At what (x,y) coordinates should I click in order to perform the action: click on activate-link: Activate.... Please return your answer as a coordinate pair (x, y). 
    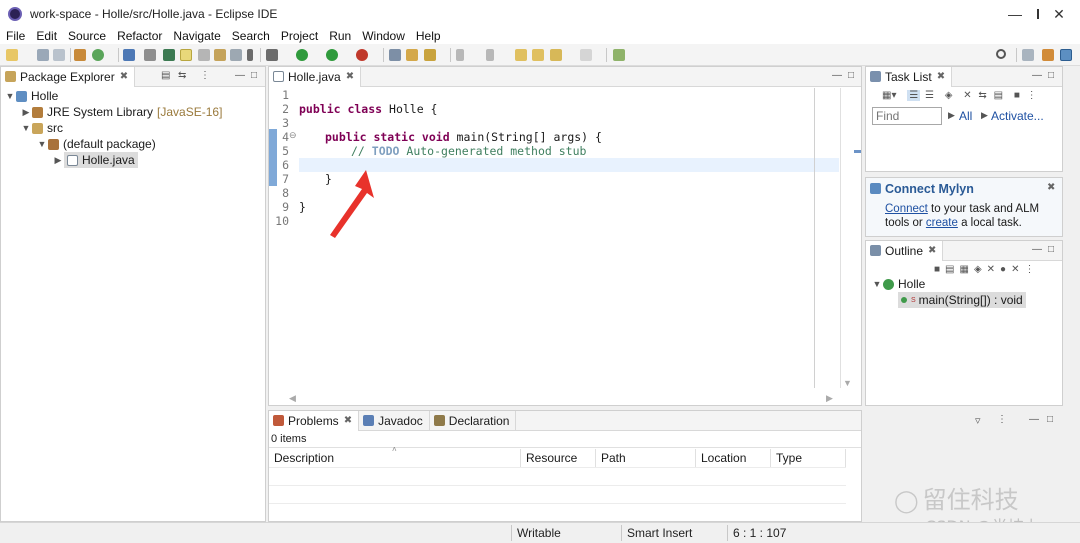
    Looking at the image, I should click on (1017, 116).